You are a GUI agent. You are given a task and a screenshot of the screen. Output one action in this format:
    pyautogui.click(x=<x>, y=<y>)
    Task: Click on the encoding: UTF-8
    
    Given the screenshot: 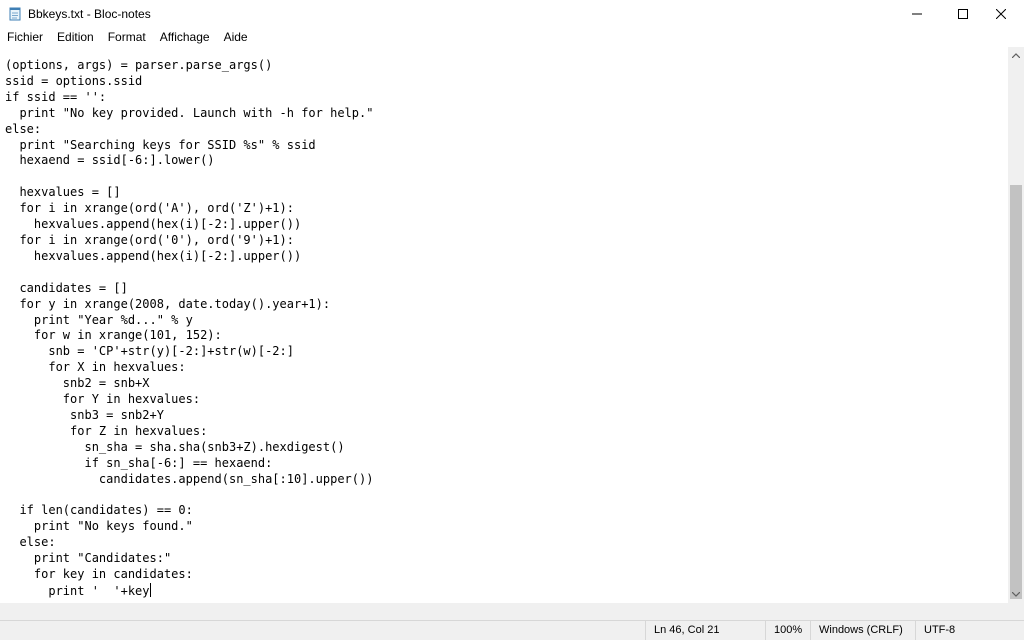 What is the action you would take?
    pyautogui.click(x=969, y=630)
    